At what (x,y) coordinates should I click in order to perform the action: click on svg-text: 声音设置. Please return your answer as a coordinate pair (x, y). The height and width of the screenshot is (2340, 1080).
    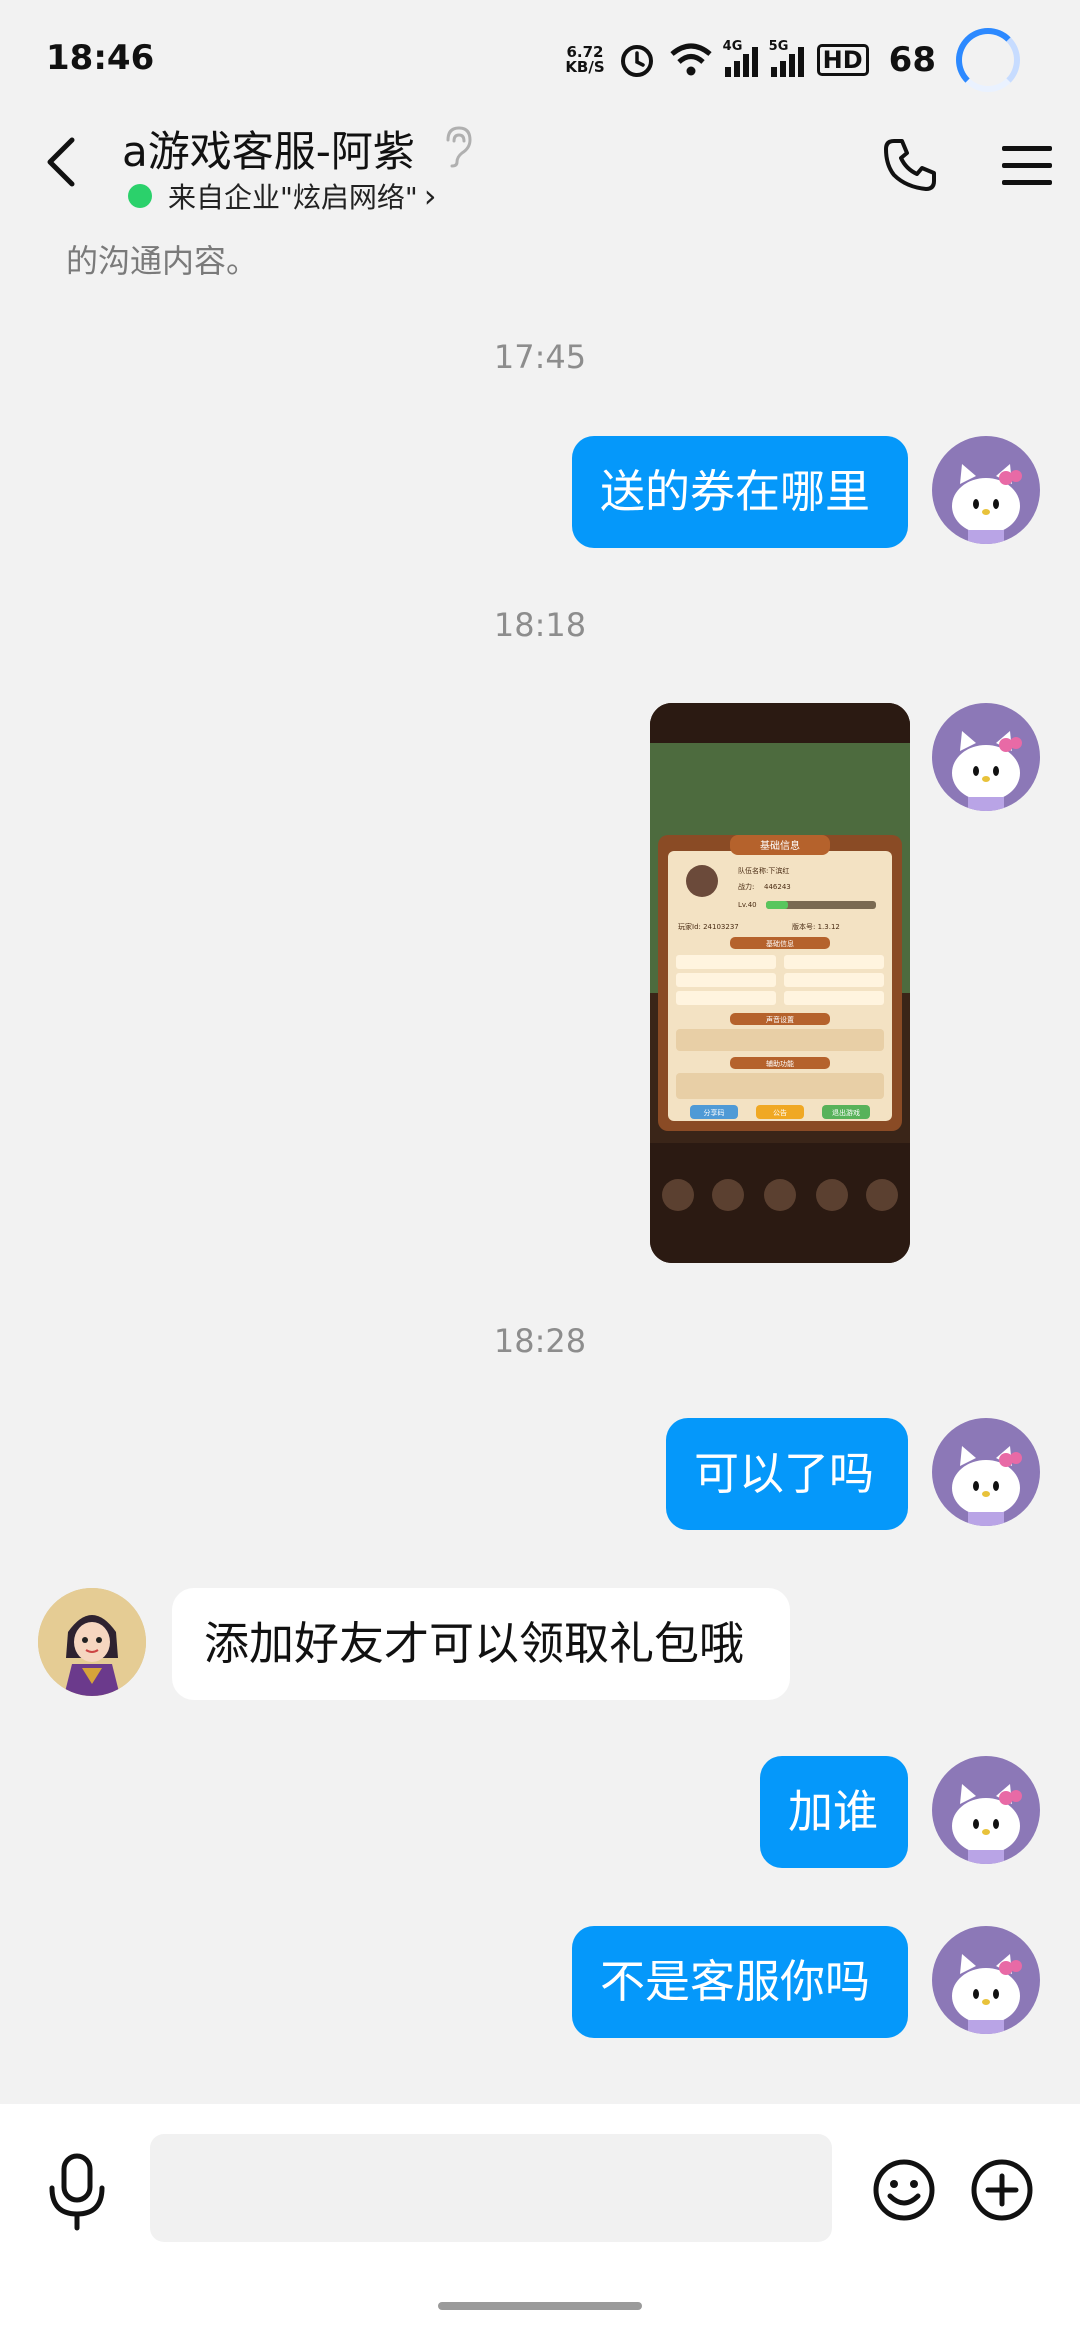
    Looking at the image, I should click on (780, 1019).